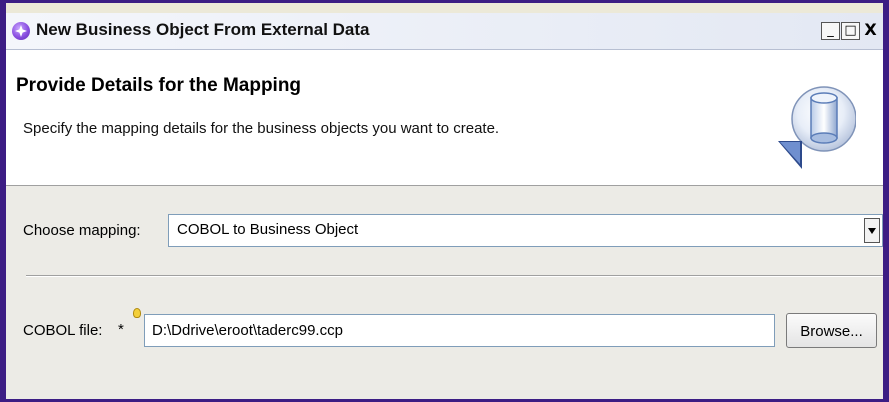 This screenshot has height=402, width=889. What do you see at coordinates (137, 313) in the screenshot?
I see `content-assist-icon` at bounding box center [137, 313].